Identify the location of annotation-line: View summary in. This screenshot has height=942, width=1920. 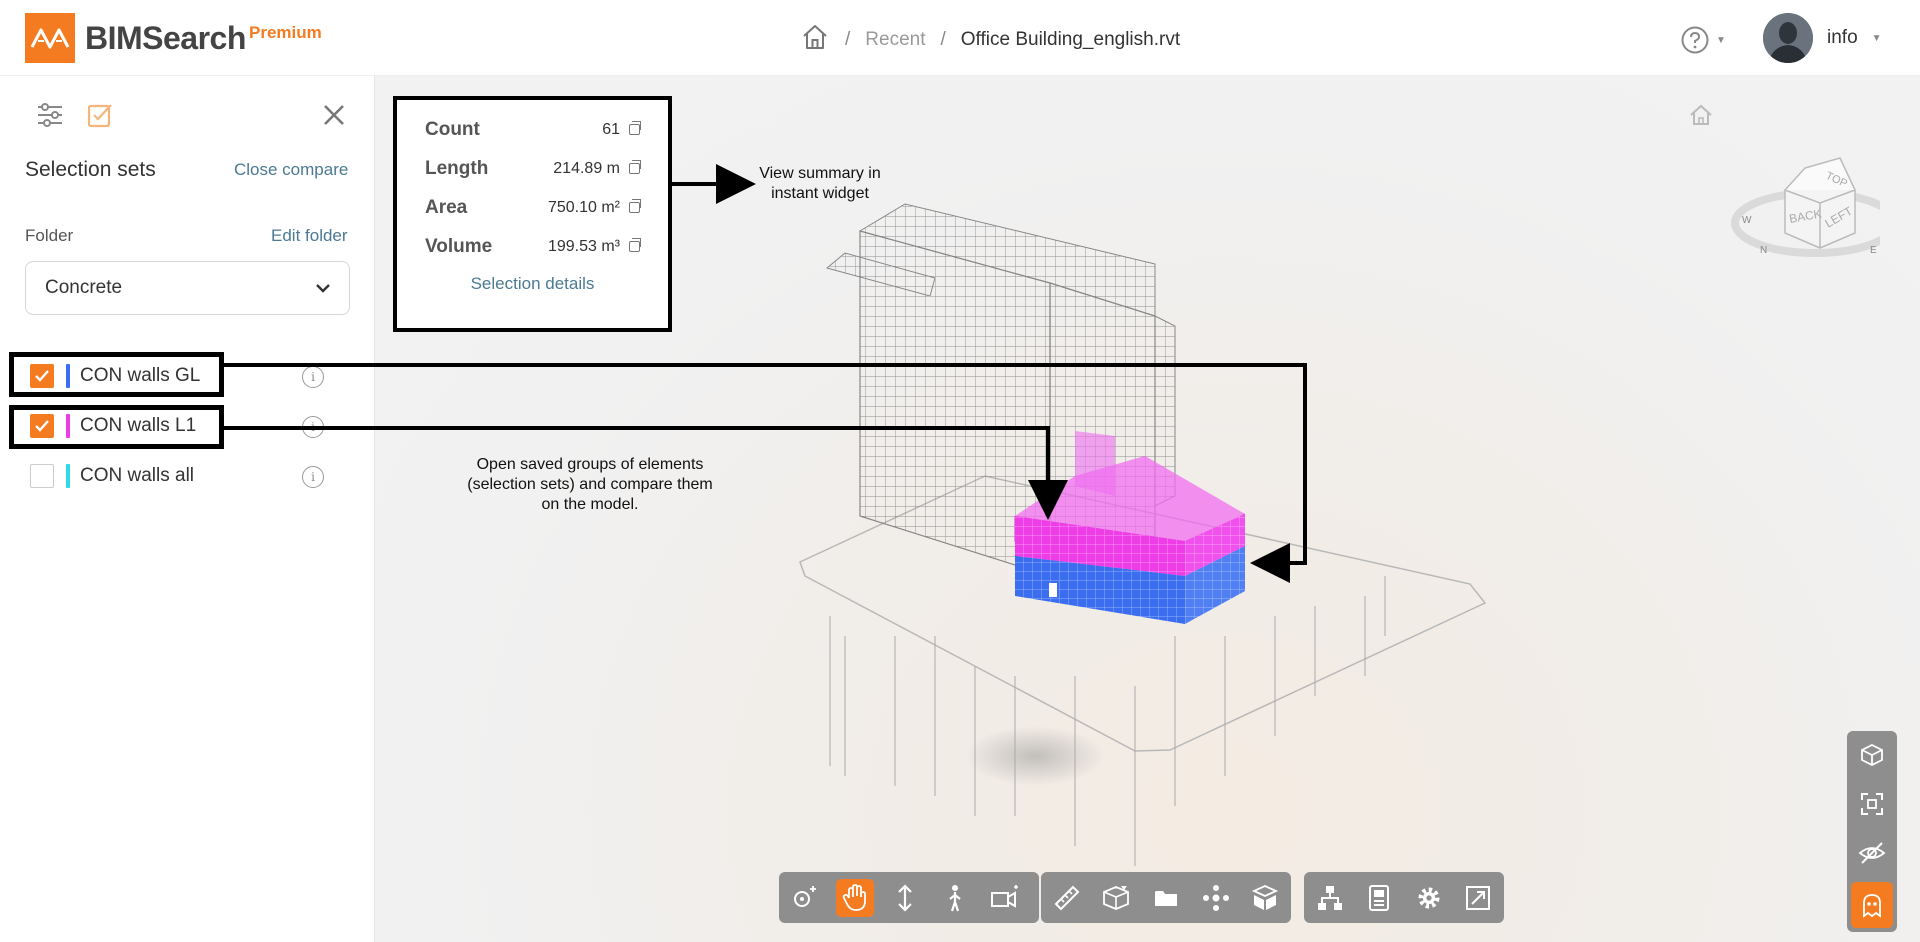
(820, 173).